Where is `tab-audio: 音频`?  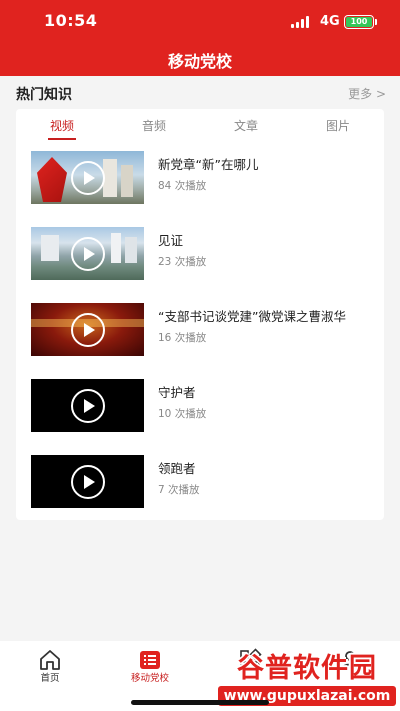 tab-audio: 音频 is located at coordinates (154, 125).